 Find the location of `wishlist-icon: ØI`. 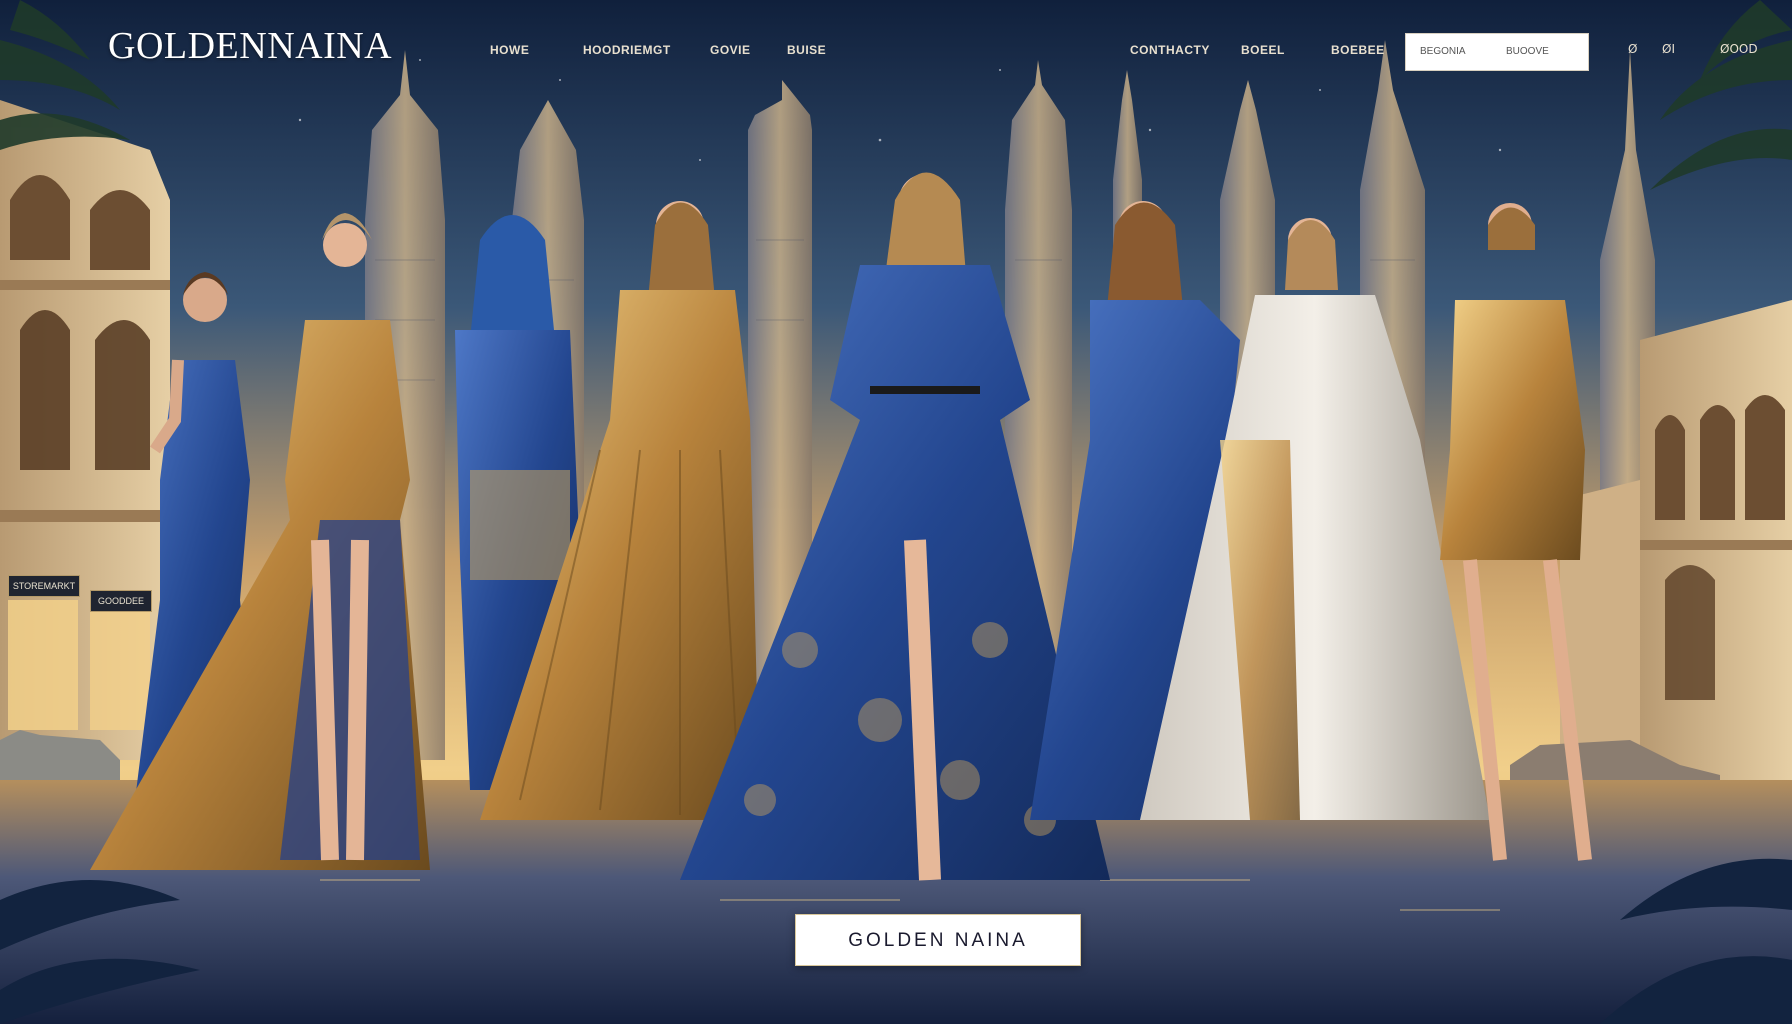

wishlist-icon: ØI is located at coordinates (1668, 49).